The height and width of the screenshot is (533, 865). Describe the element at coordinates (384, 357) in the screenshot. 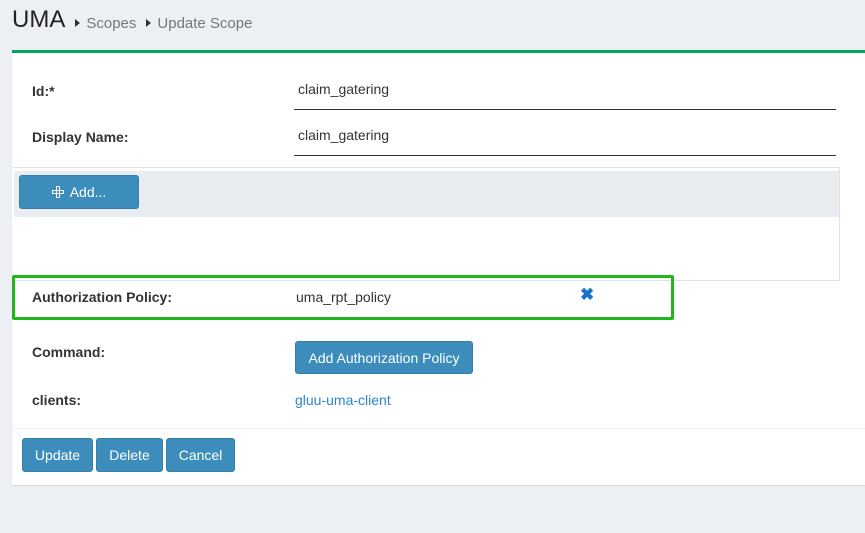

I see `add-authorization-policy-button: Add Authorization Policy` at that location.